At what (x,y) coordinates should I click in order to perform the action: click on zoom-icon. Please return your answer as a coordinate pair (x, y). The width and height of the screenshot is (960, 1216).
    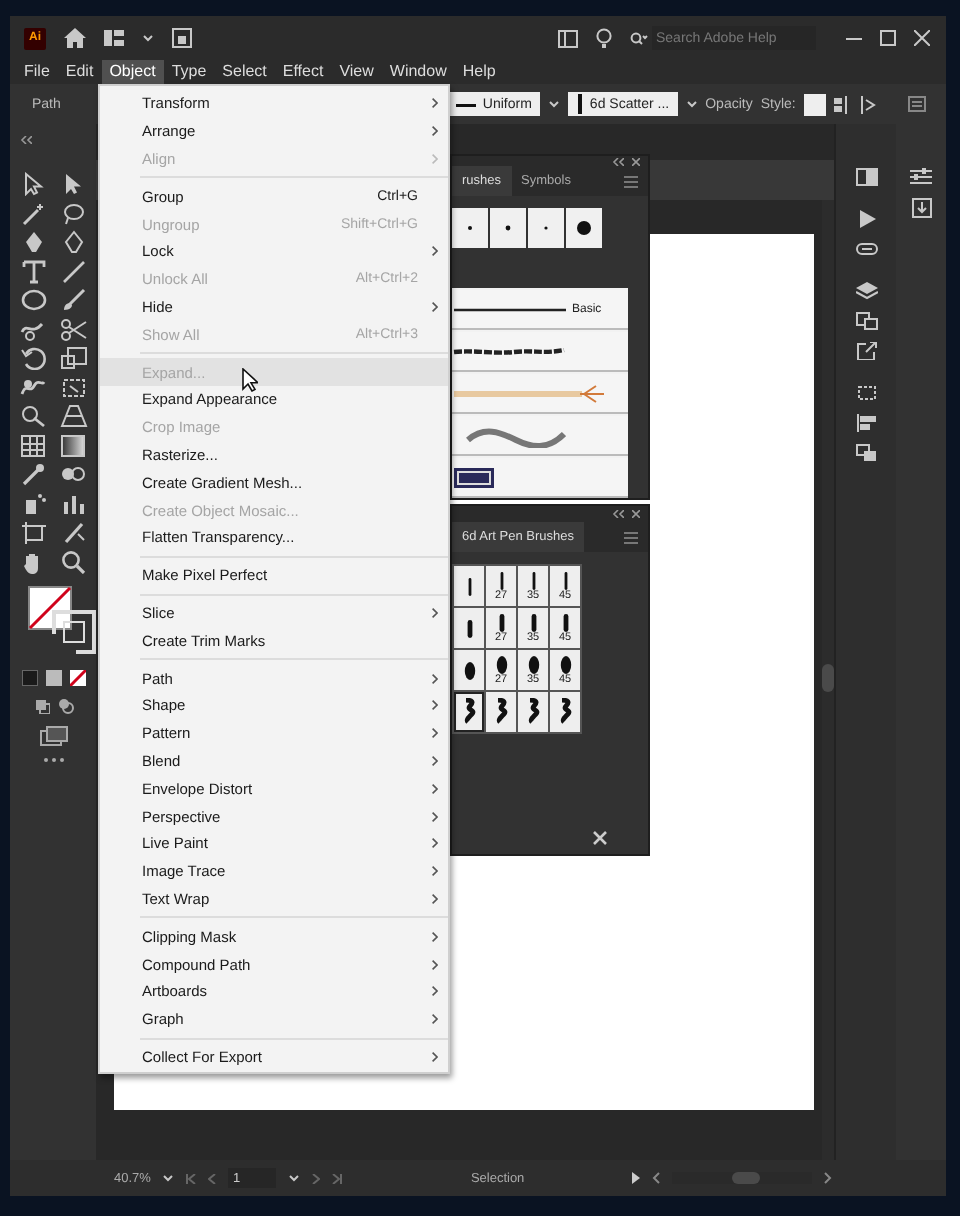
    Looking at the image, I should click on (73, 561).